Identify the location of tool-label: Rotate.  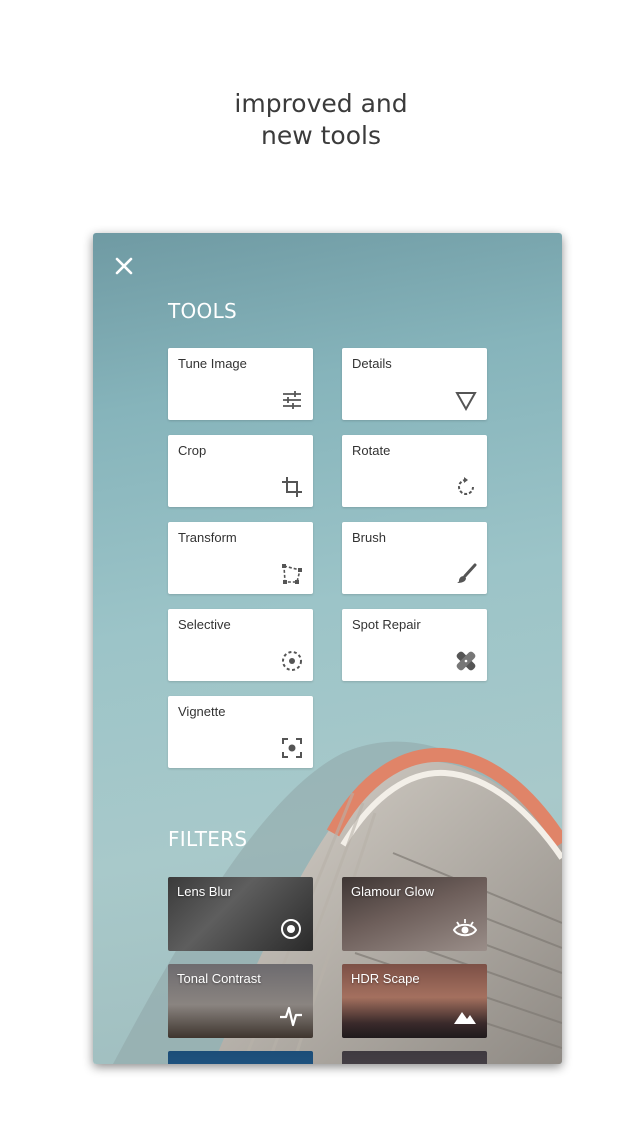
(371, 450).